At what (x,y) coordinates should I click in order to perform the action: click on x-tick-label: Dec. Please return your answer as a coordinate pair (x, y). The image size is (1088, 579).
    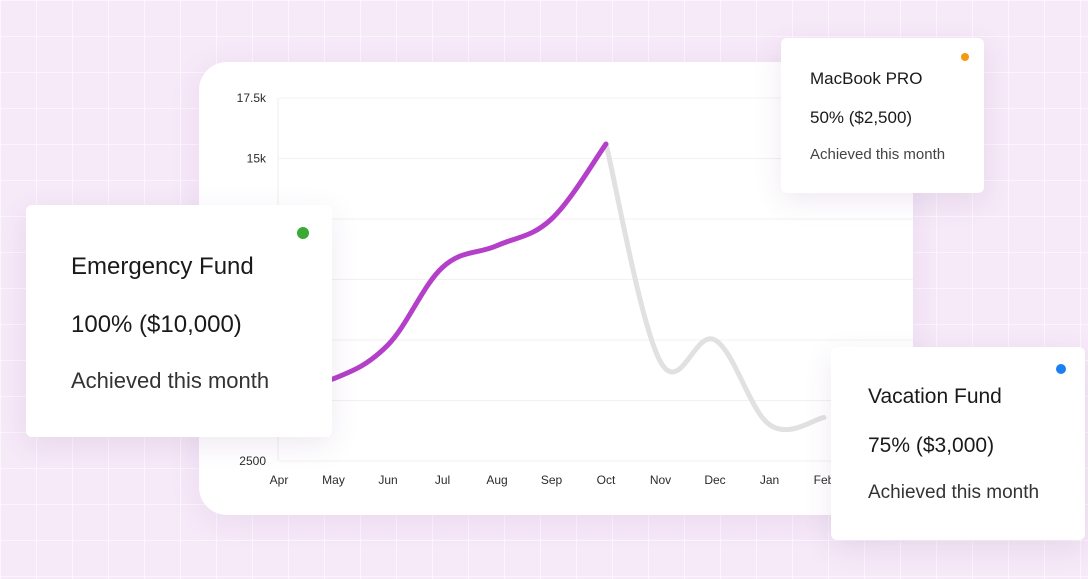
    Looking at the image, I should click on (714, 480).